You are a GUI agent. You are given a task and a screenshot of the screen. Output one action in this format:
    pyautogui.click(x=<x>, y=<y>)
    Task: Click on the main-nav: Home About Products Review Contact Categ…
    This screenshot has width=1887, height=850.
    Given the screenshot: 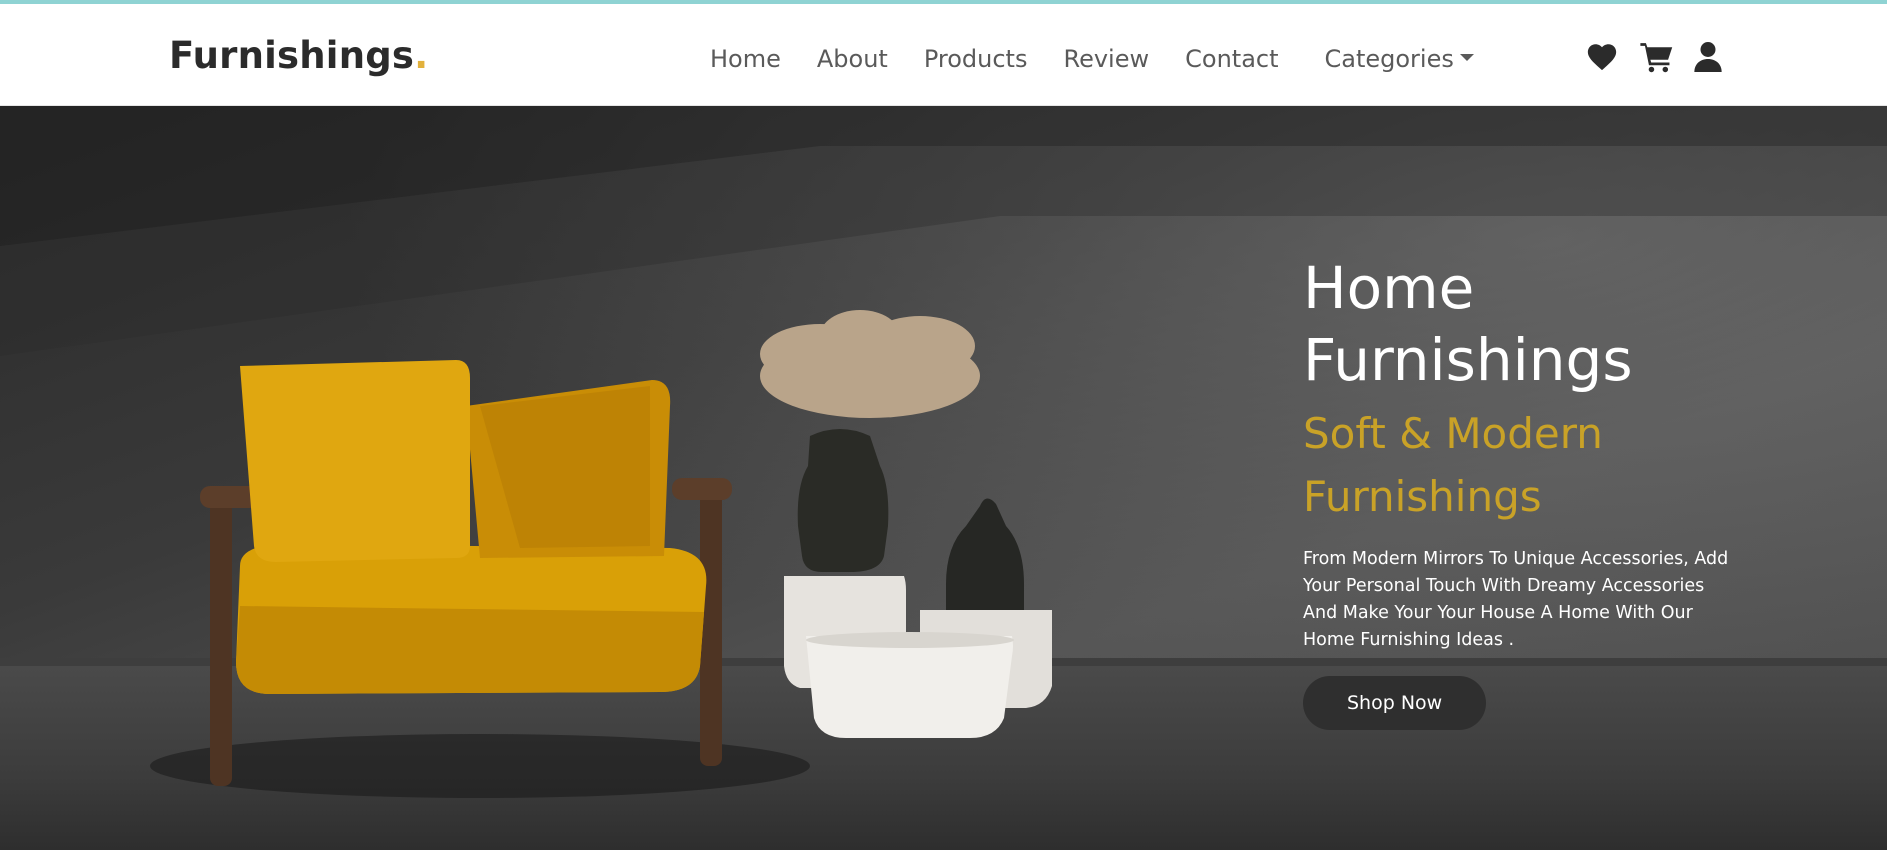 What is the action you would take?
    pyautogui.click(x=1110, y=59)
    